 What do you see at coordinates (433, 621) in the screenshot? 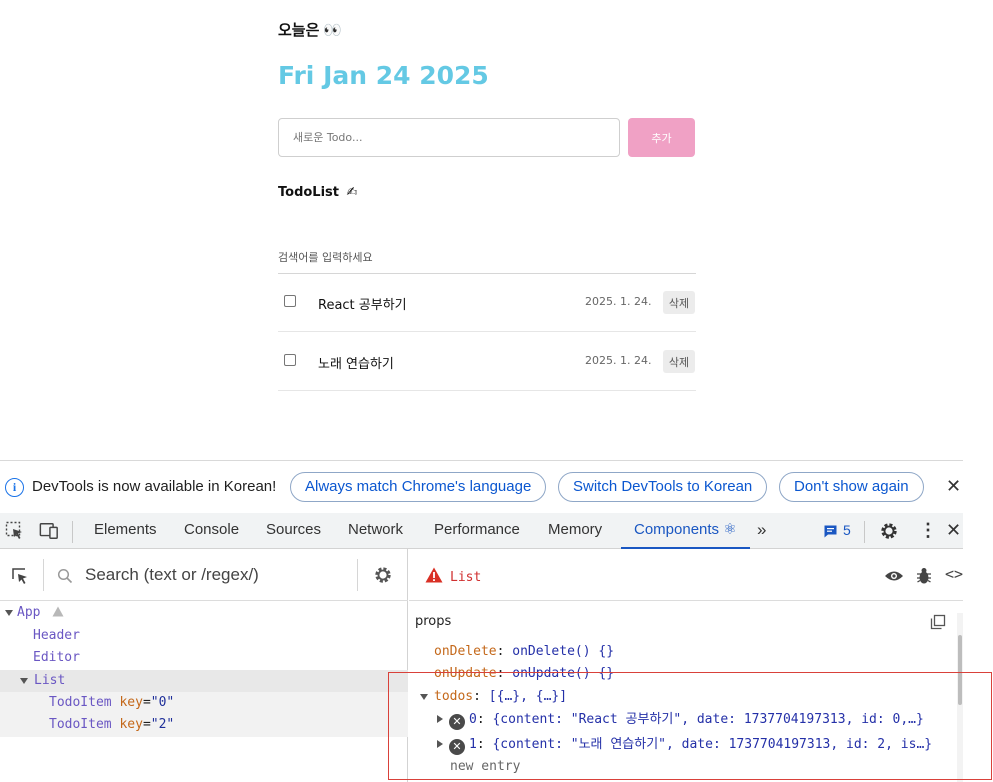
I see `props-section-label: props` at bounding box center [433, 621].